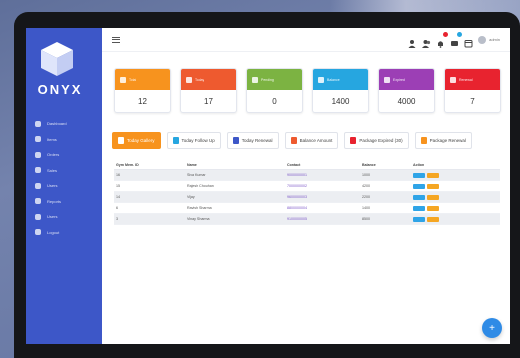 Image resolution: width=520 pixels, height=358 pixels. I want to click on notification-bell-icon, so click(442, 40).